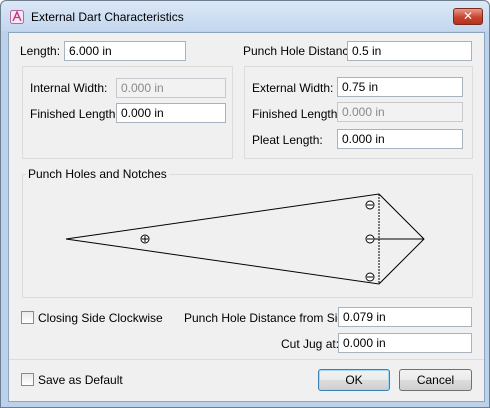  I want to click on closing-side-checkbox, so click(27, 317).